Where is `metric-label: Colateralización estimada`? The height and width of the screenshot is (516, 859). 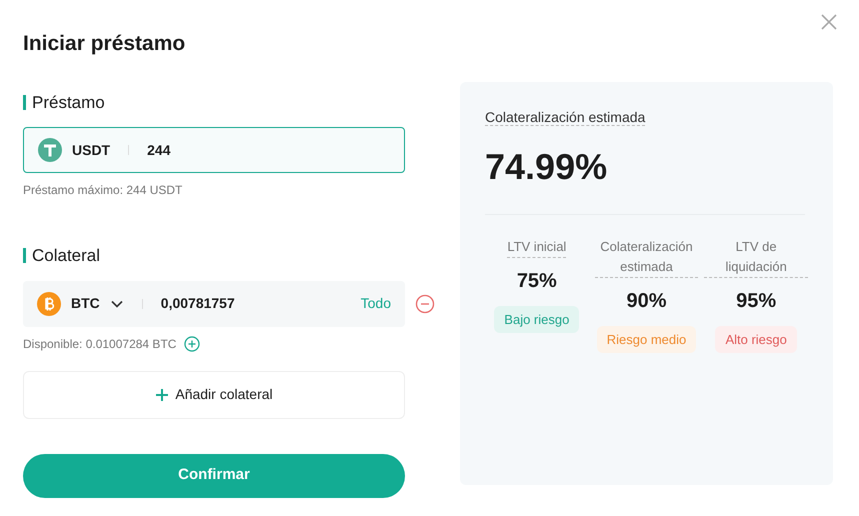 metric-label: Colateralización estimada is located at coordinates (646, 257).